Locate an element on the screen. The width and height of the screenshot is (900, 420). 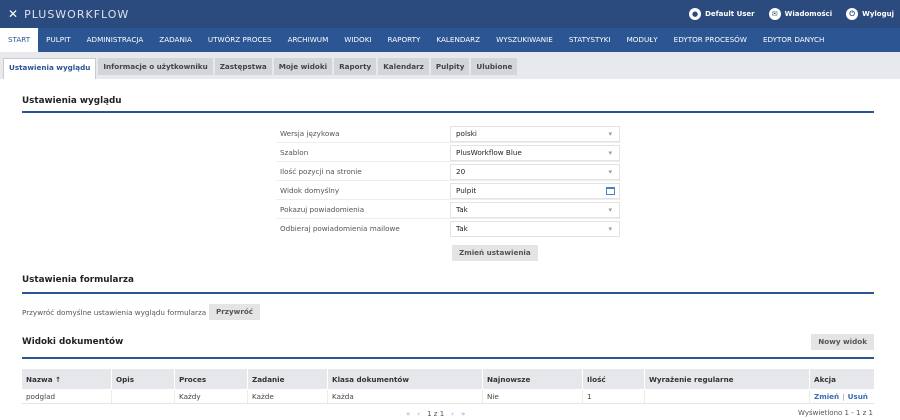
menu-item-widoki: WIDOKI is located at coordinates (357, 40).